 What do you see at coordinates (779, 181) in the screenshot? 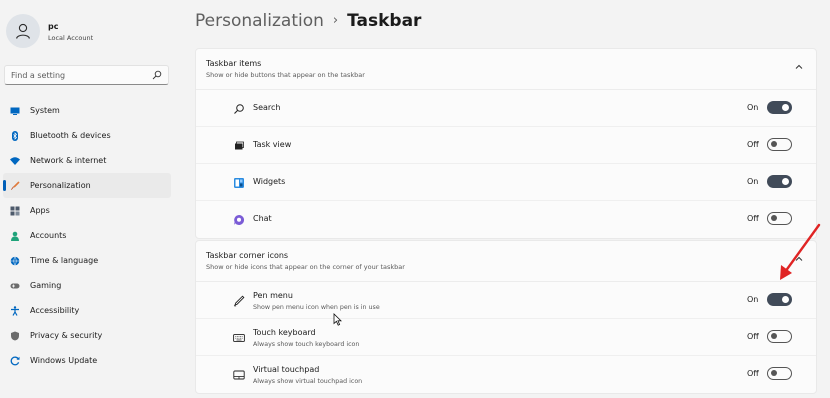
I see `widgets-toggle` at bounding box center [779, 181].